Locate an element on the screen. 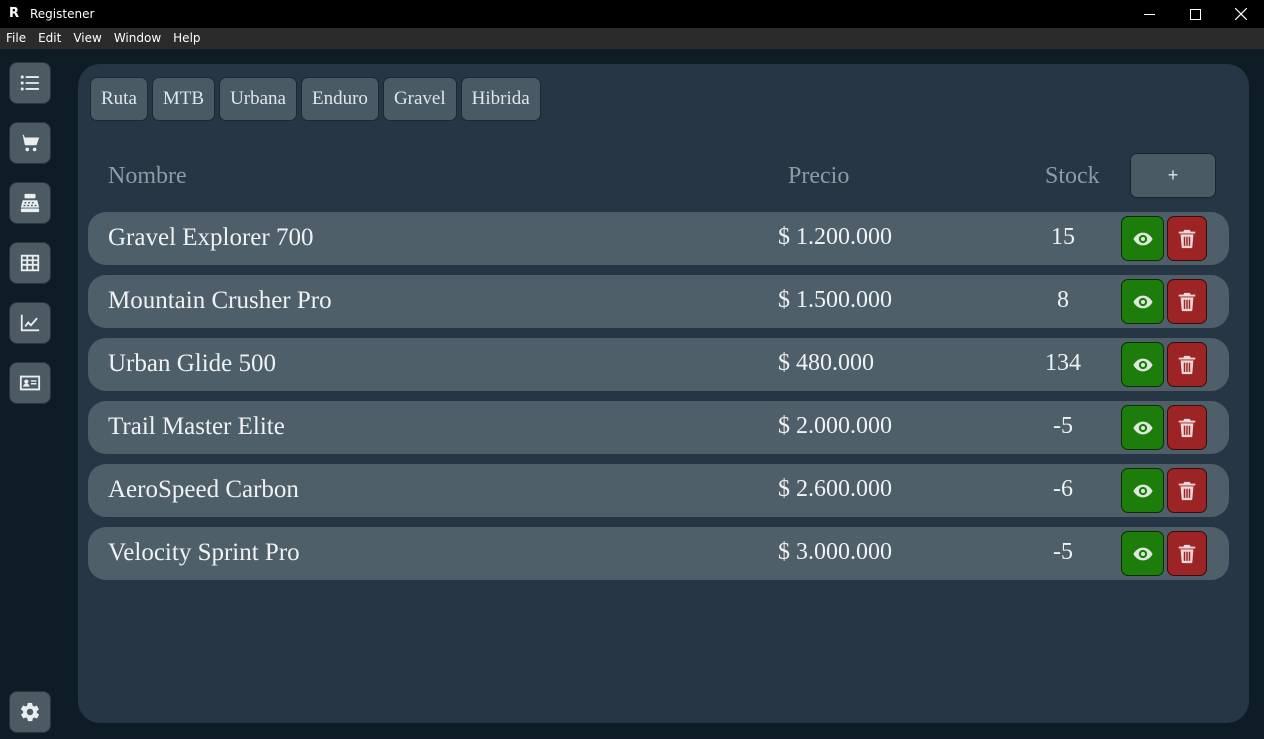 Image resolution: width=1264 pixels, height=739 pixels. sidebar is located at coordinates (30, 394).